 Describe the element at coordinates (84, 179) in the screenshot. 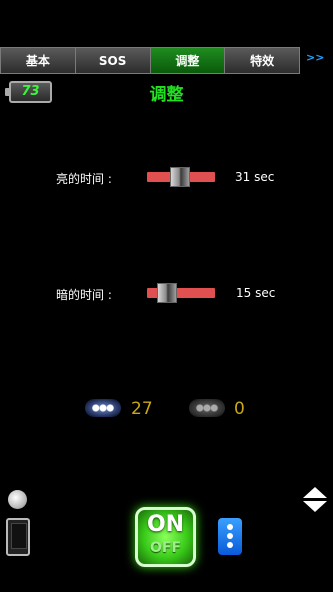

I see `on-time-label: 亮的时间 :` at that location.